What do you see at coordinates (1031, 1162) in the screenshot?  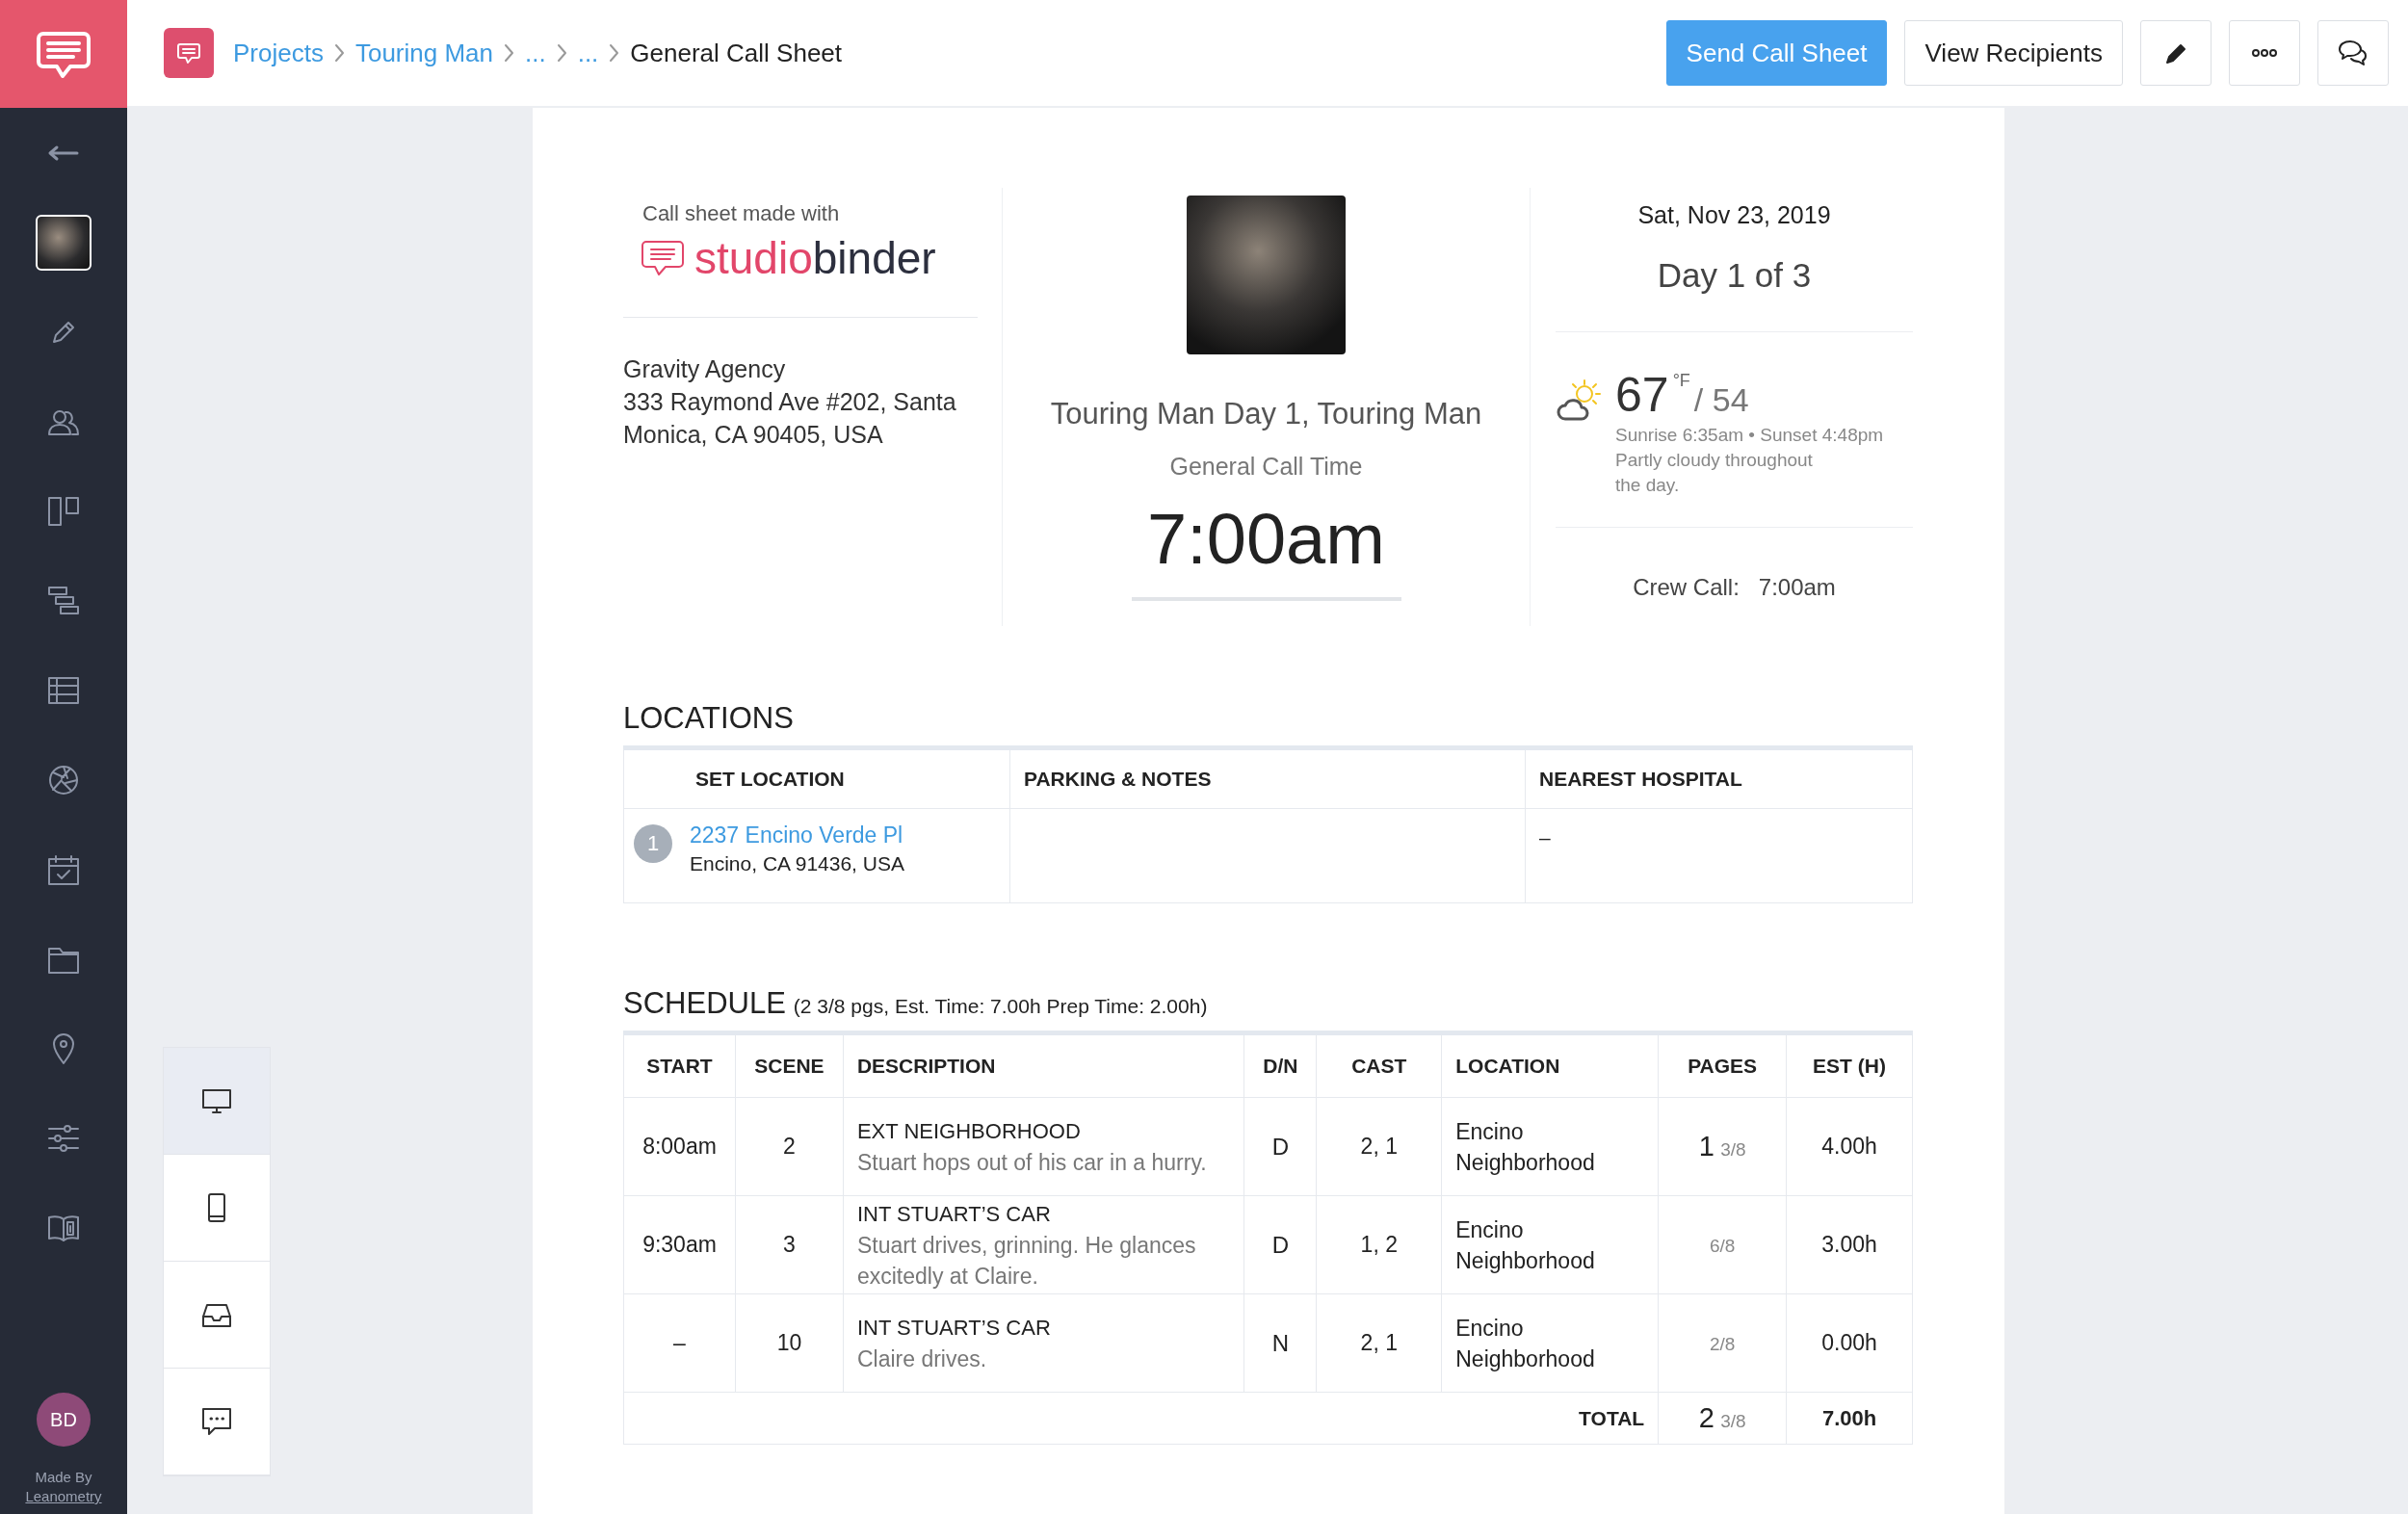 I see `scene-description: Stuart hops out of his car in a hurry.` at bounding box center [1031, 1162].